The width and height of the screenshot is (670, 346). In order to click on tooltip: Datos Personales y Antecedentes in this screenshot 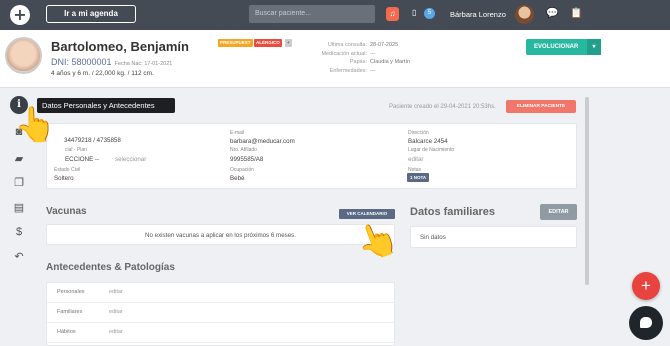, I will do `click(106, 105)`.